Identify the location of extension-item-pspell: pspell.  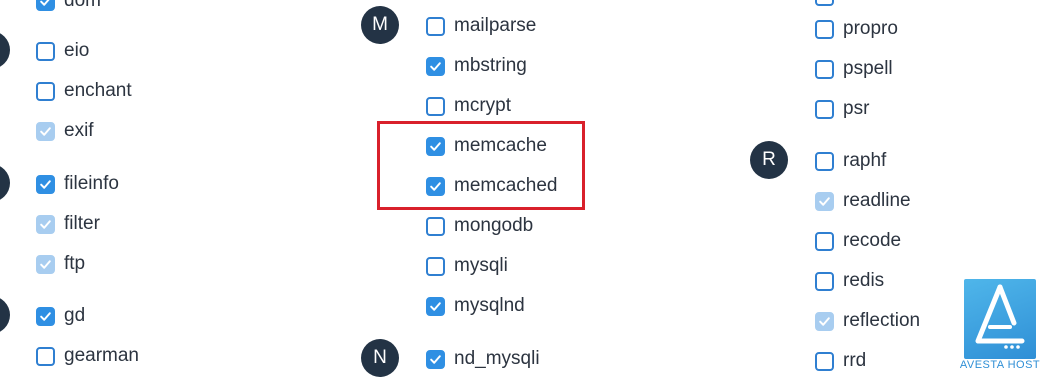
(854, 69).